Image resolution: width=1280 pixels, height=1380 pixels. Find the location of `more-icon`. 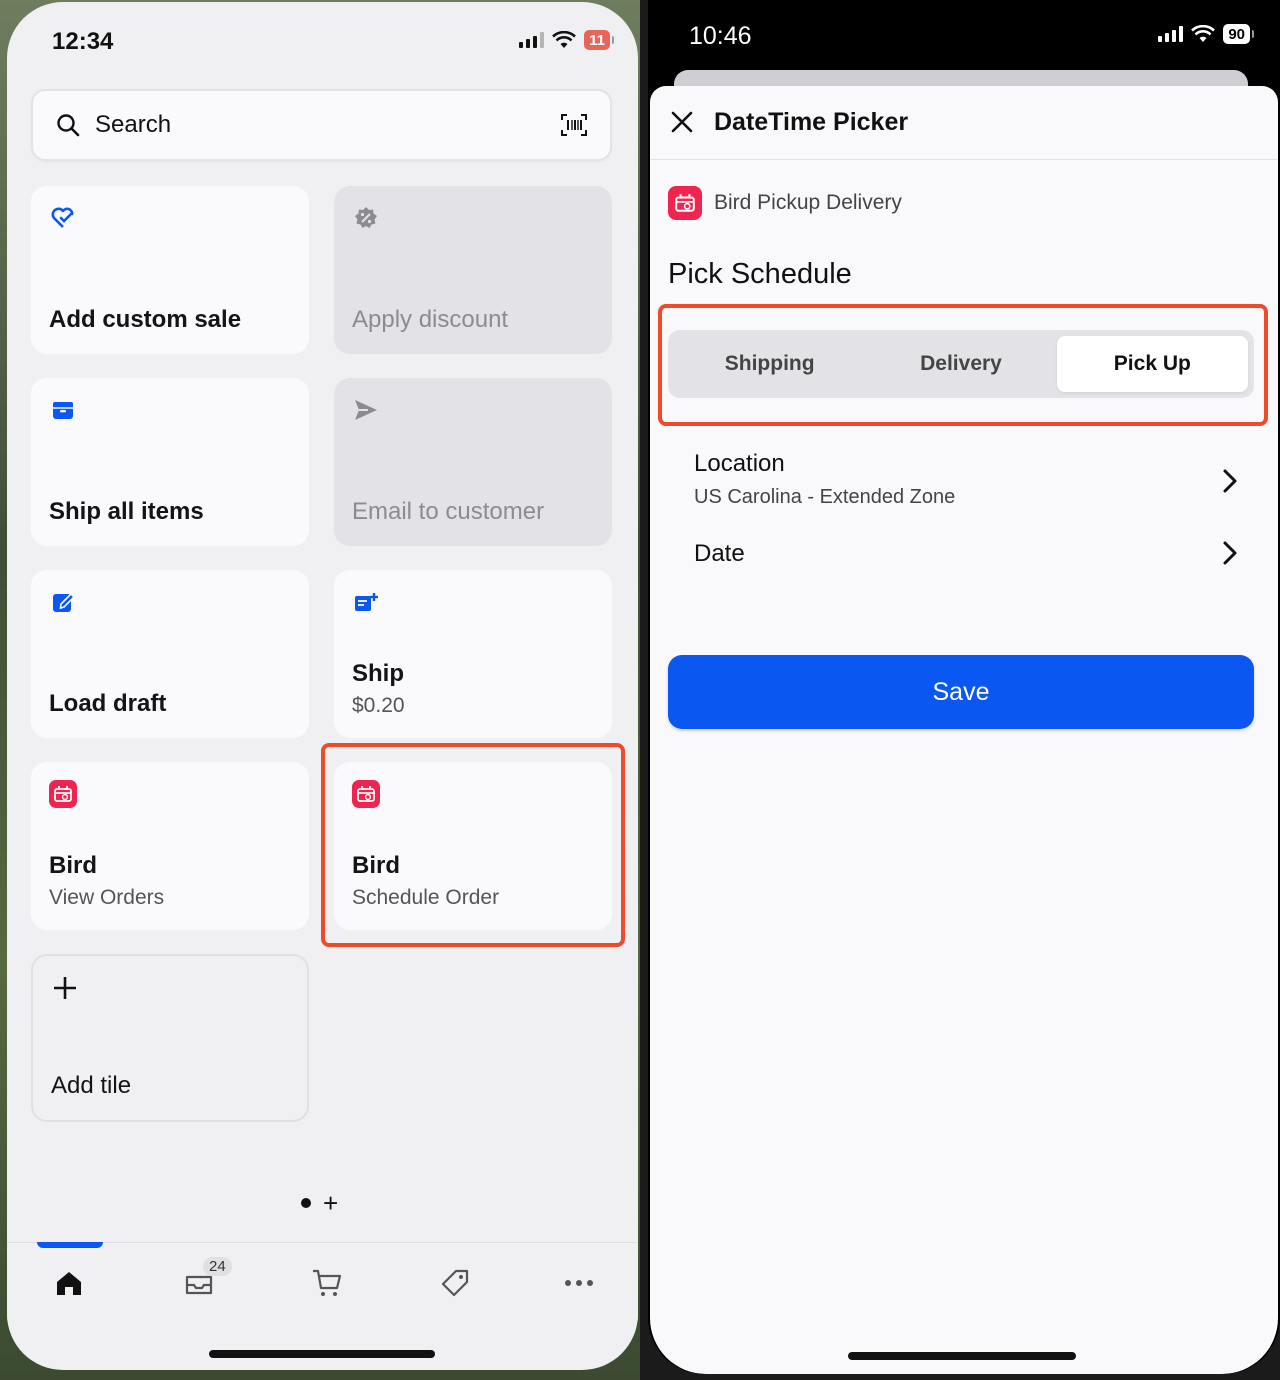

more-icon is located at coordinates (579, 1283).